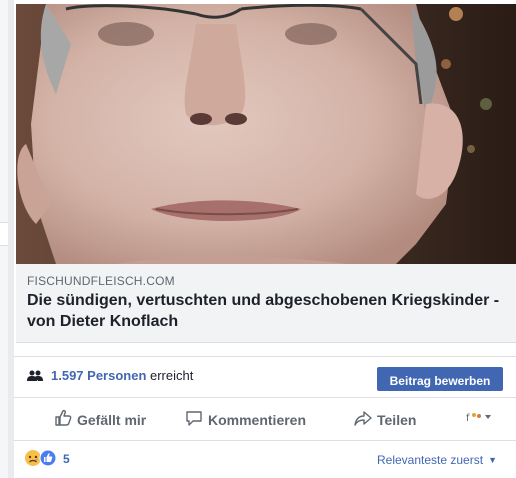  What do you see at coordinates (492, 460) in the screenshot?
I see `caret-down-icon: ▼` at bounding box center [492, 460].